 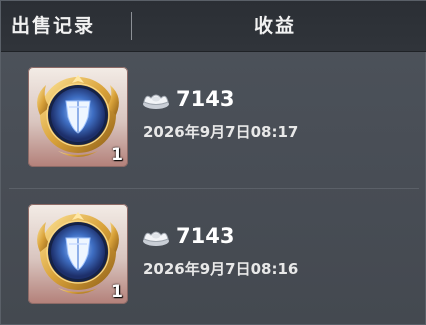 I want to click on header-divider, so click(x=131, y=26).